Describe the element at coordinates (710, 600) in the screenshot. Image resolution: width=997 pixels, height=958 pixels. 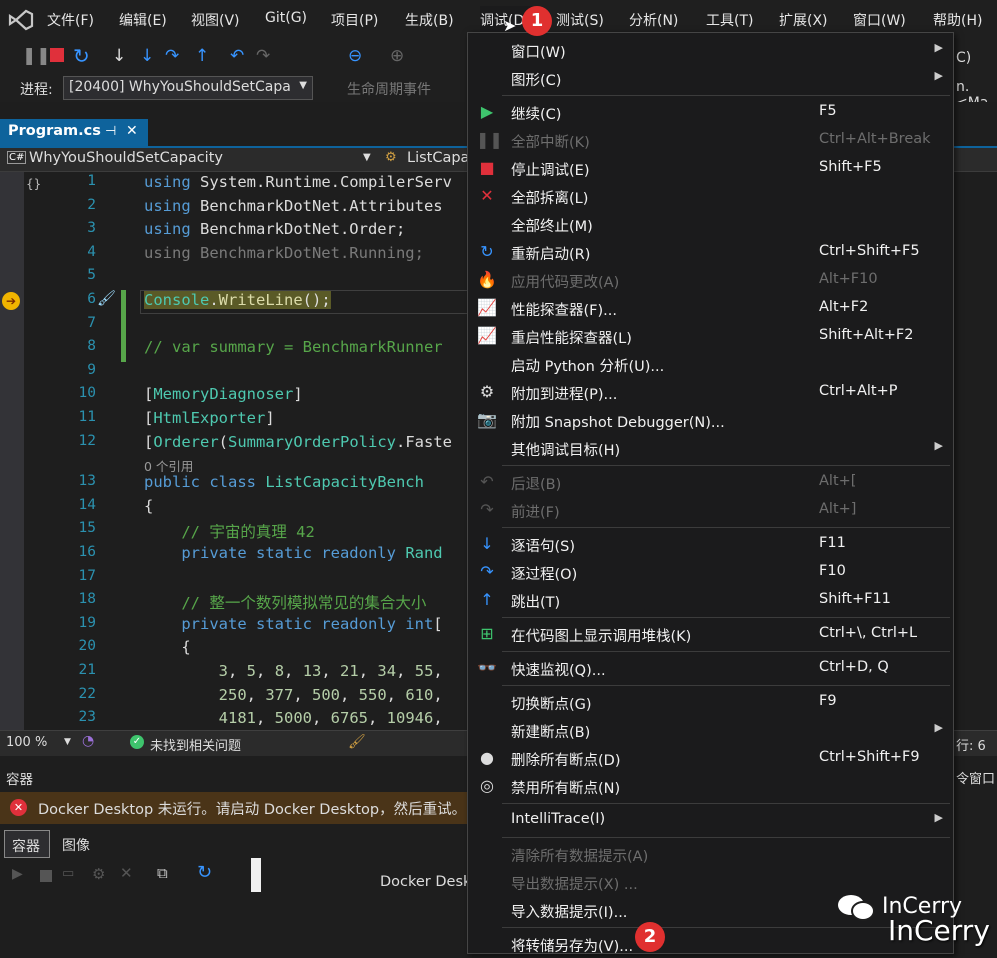
I see `debug-menu-item: ↑ 跳出(T) Shift+F11` at that location.